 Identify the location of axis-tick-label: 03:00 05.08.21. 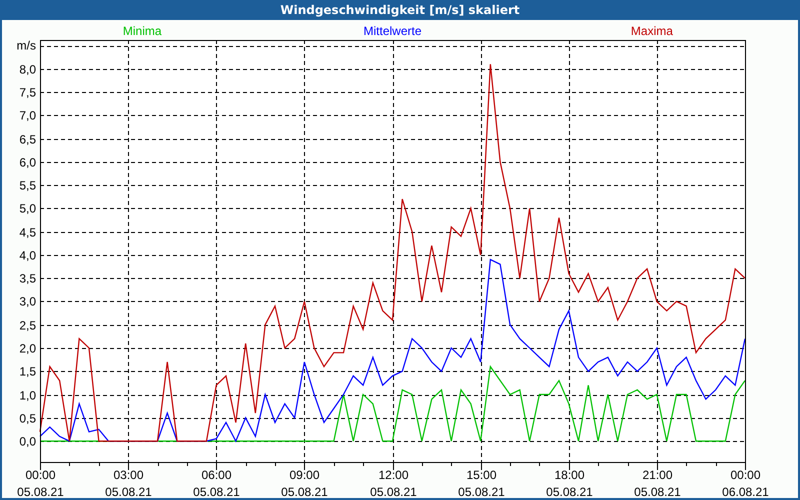
(128, 483).